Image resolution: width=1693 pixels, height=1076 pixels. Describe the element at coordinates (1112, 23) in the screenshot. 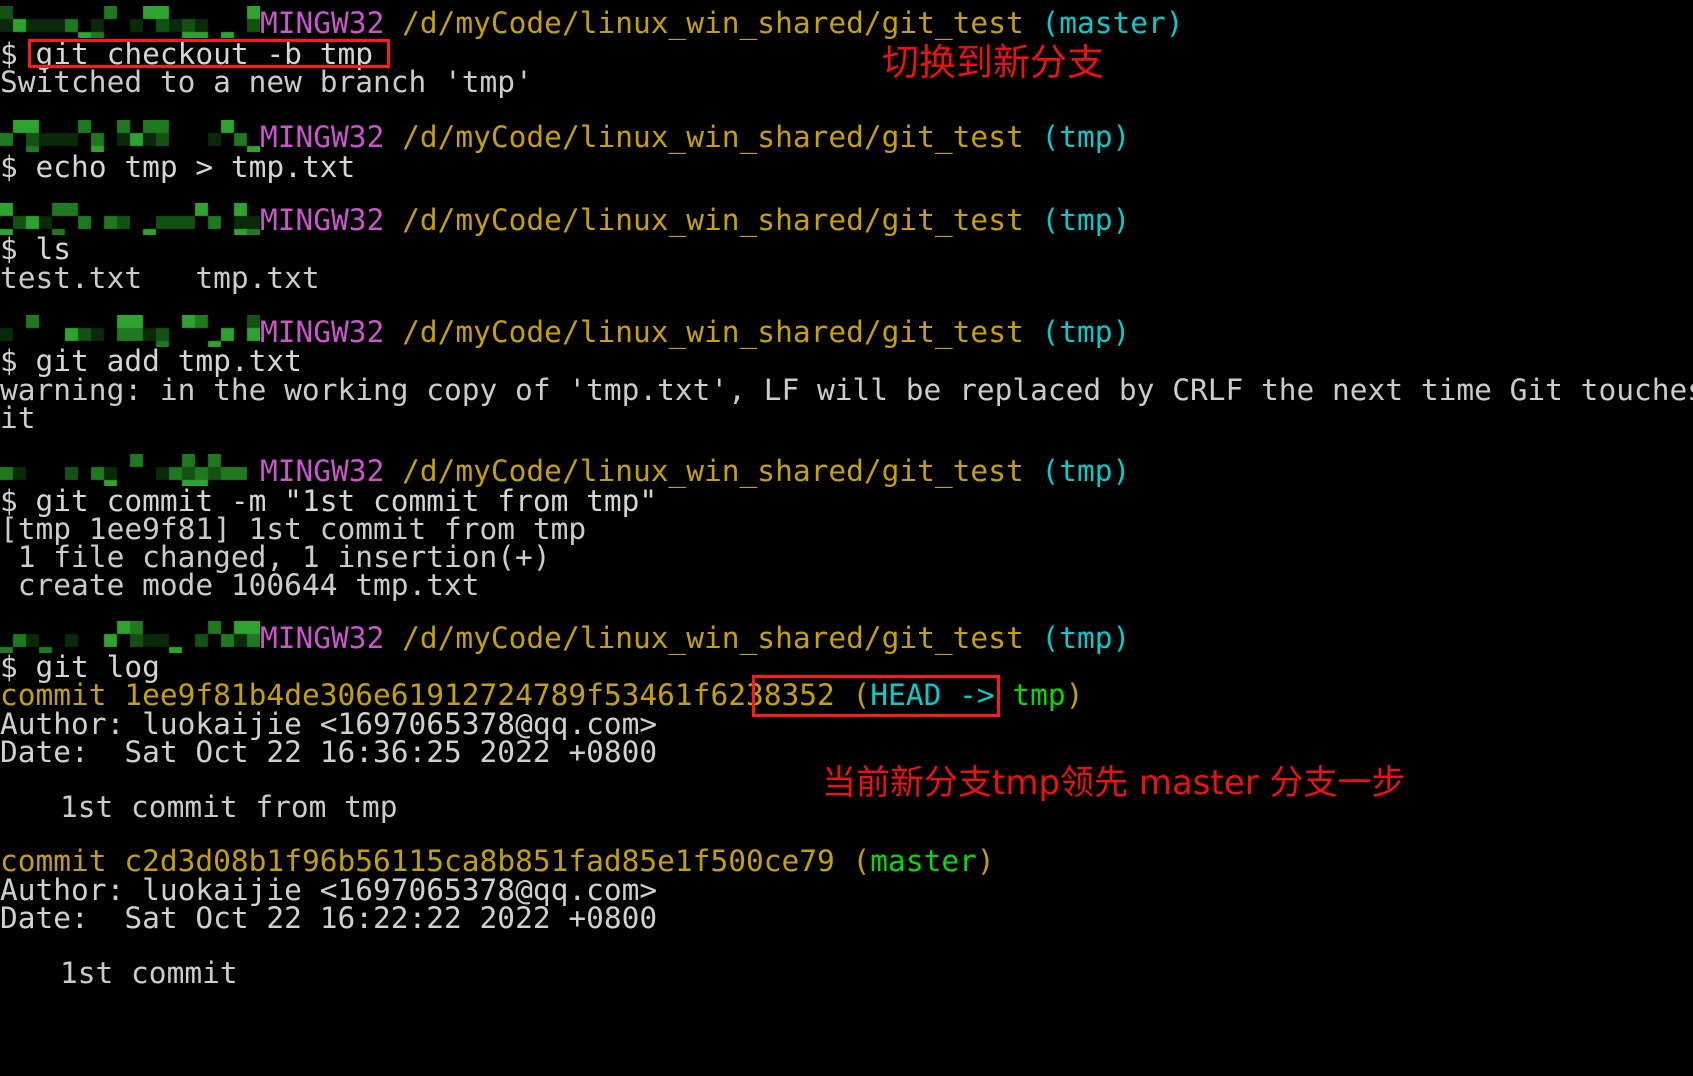

I see `branch-indicator-1: (master)` at that location.